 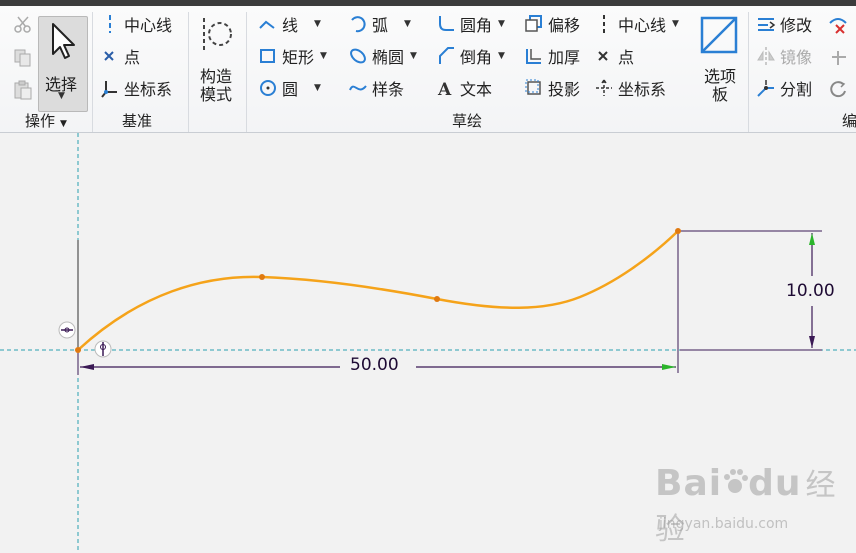 What do you see at coordinates (46, 120) in the screenshot?
I see `group-label-operations: 操作 ▼` at bounding box center [46, 120].